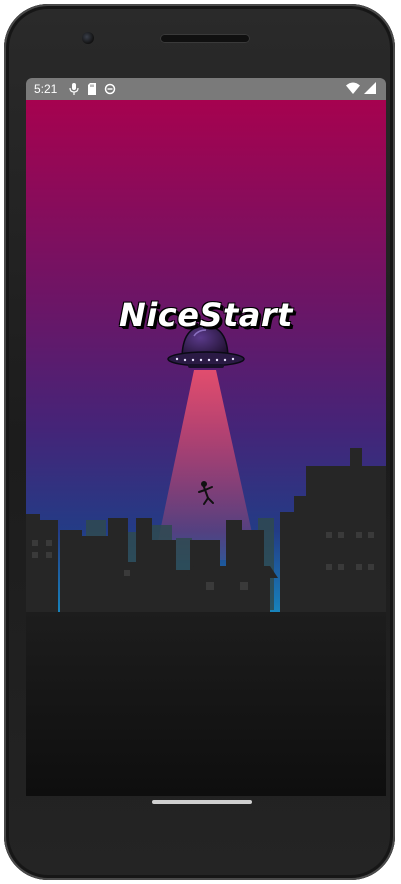 The width and height of the screenshot is (401, 884). What do you see at coordinates (110, 89) in the screenshot?
I see `sync-icon` at bounding box center [110, 89].